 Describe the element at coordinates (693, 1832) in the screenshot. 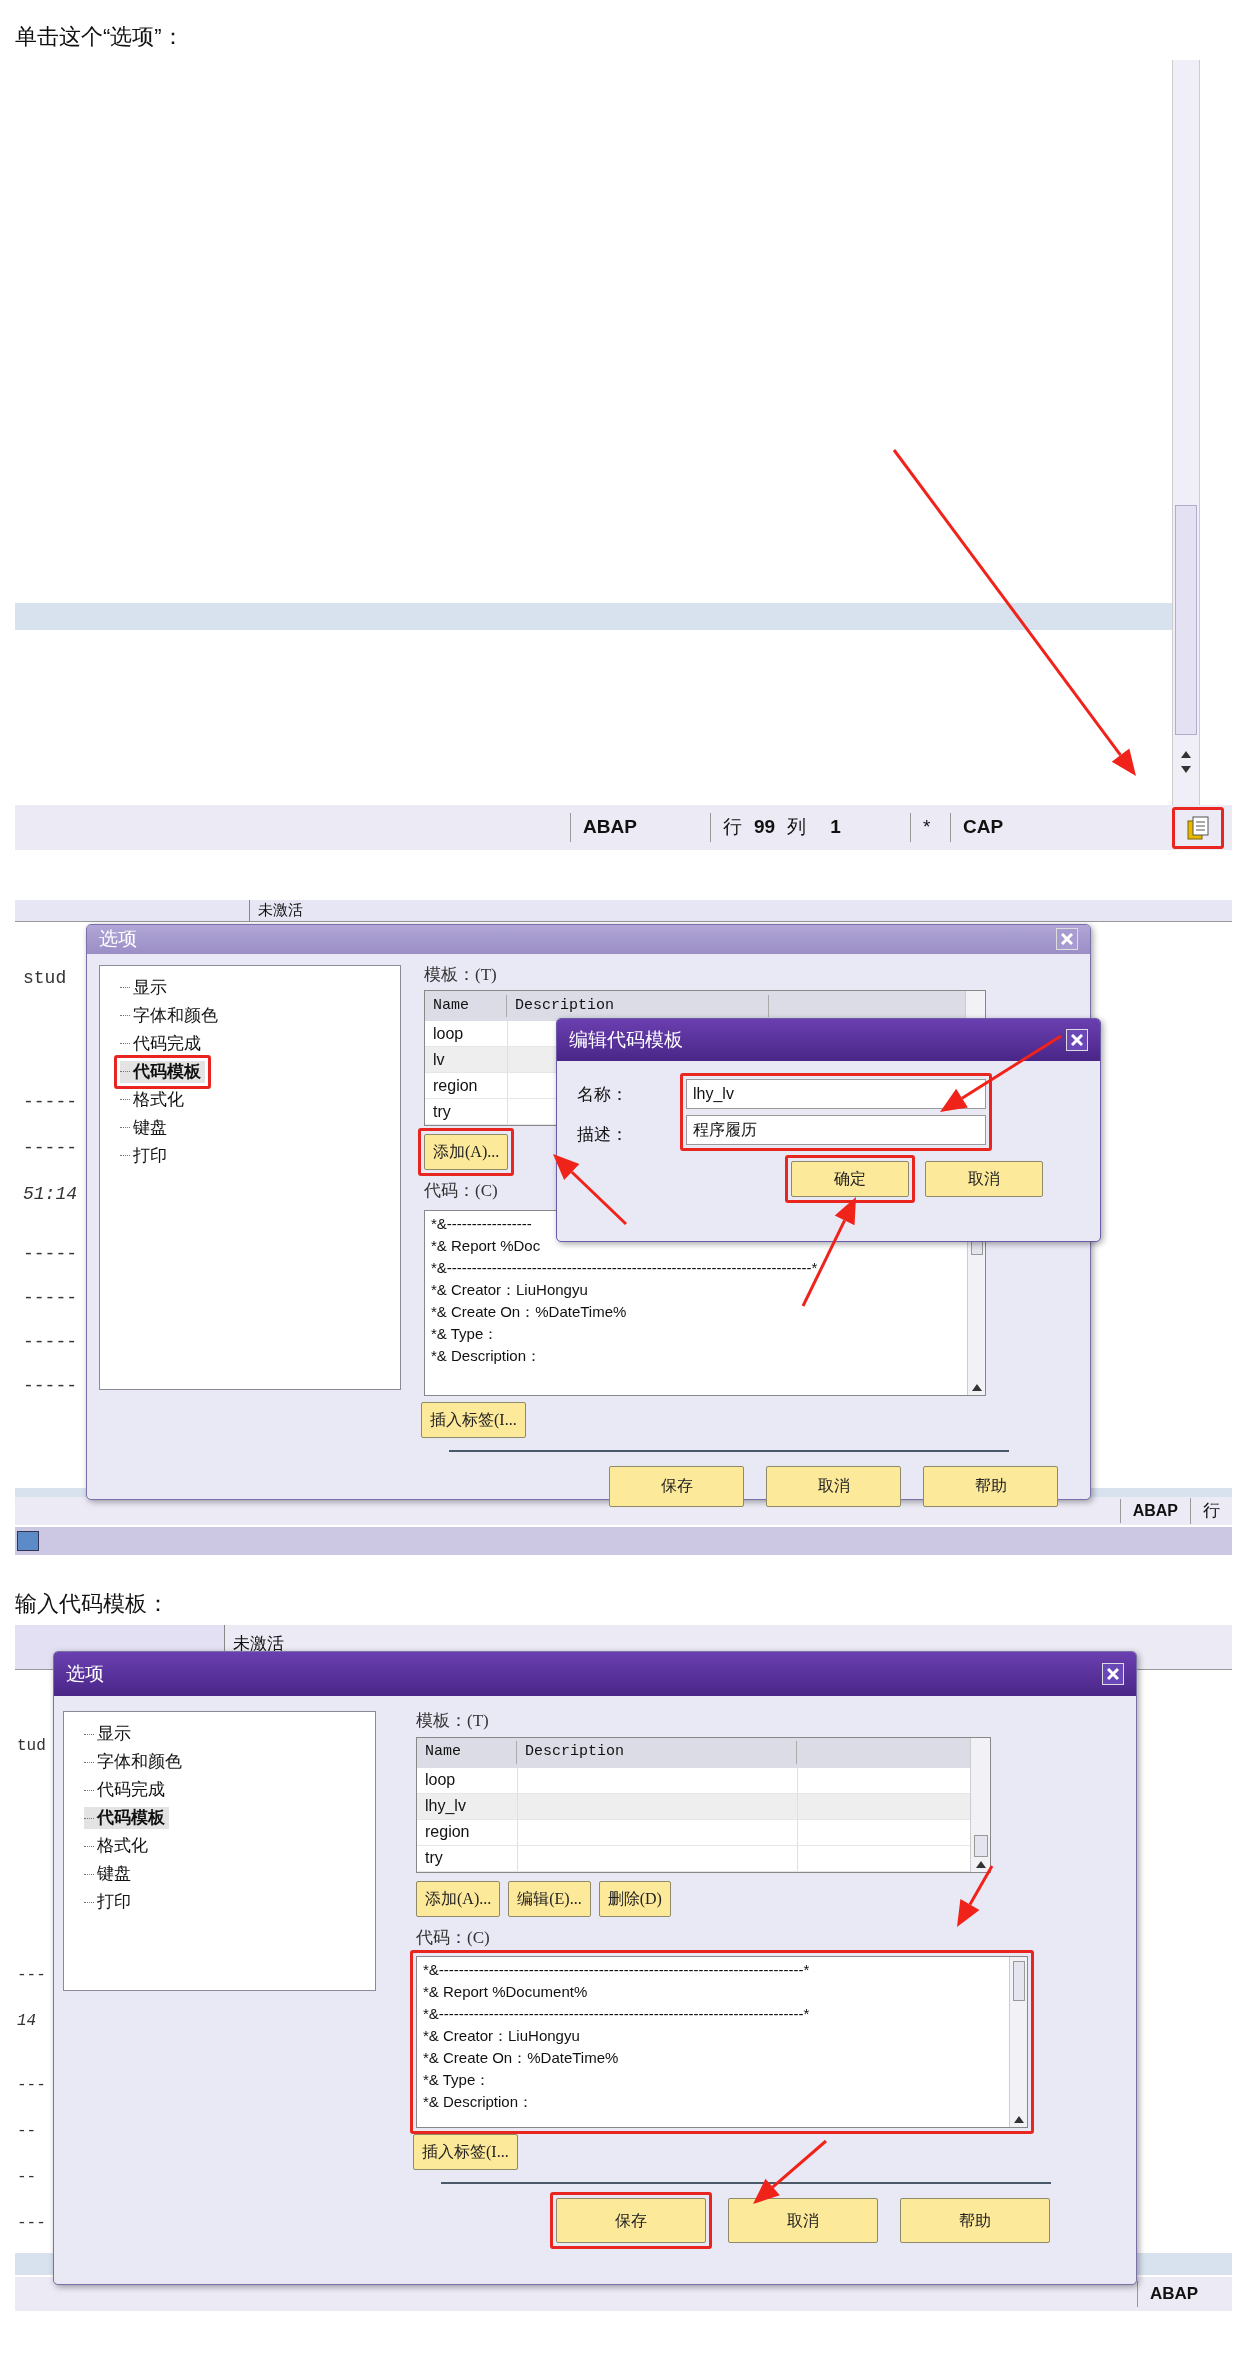

I see `table-row: region` at that location.